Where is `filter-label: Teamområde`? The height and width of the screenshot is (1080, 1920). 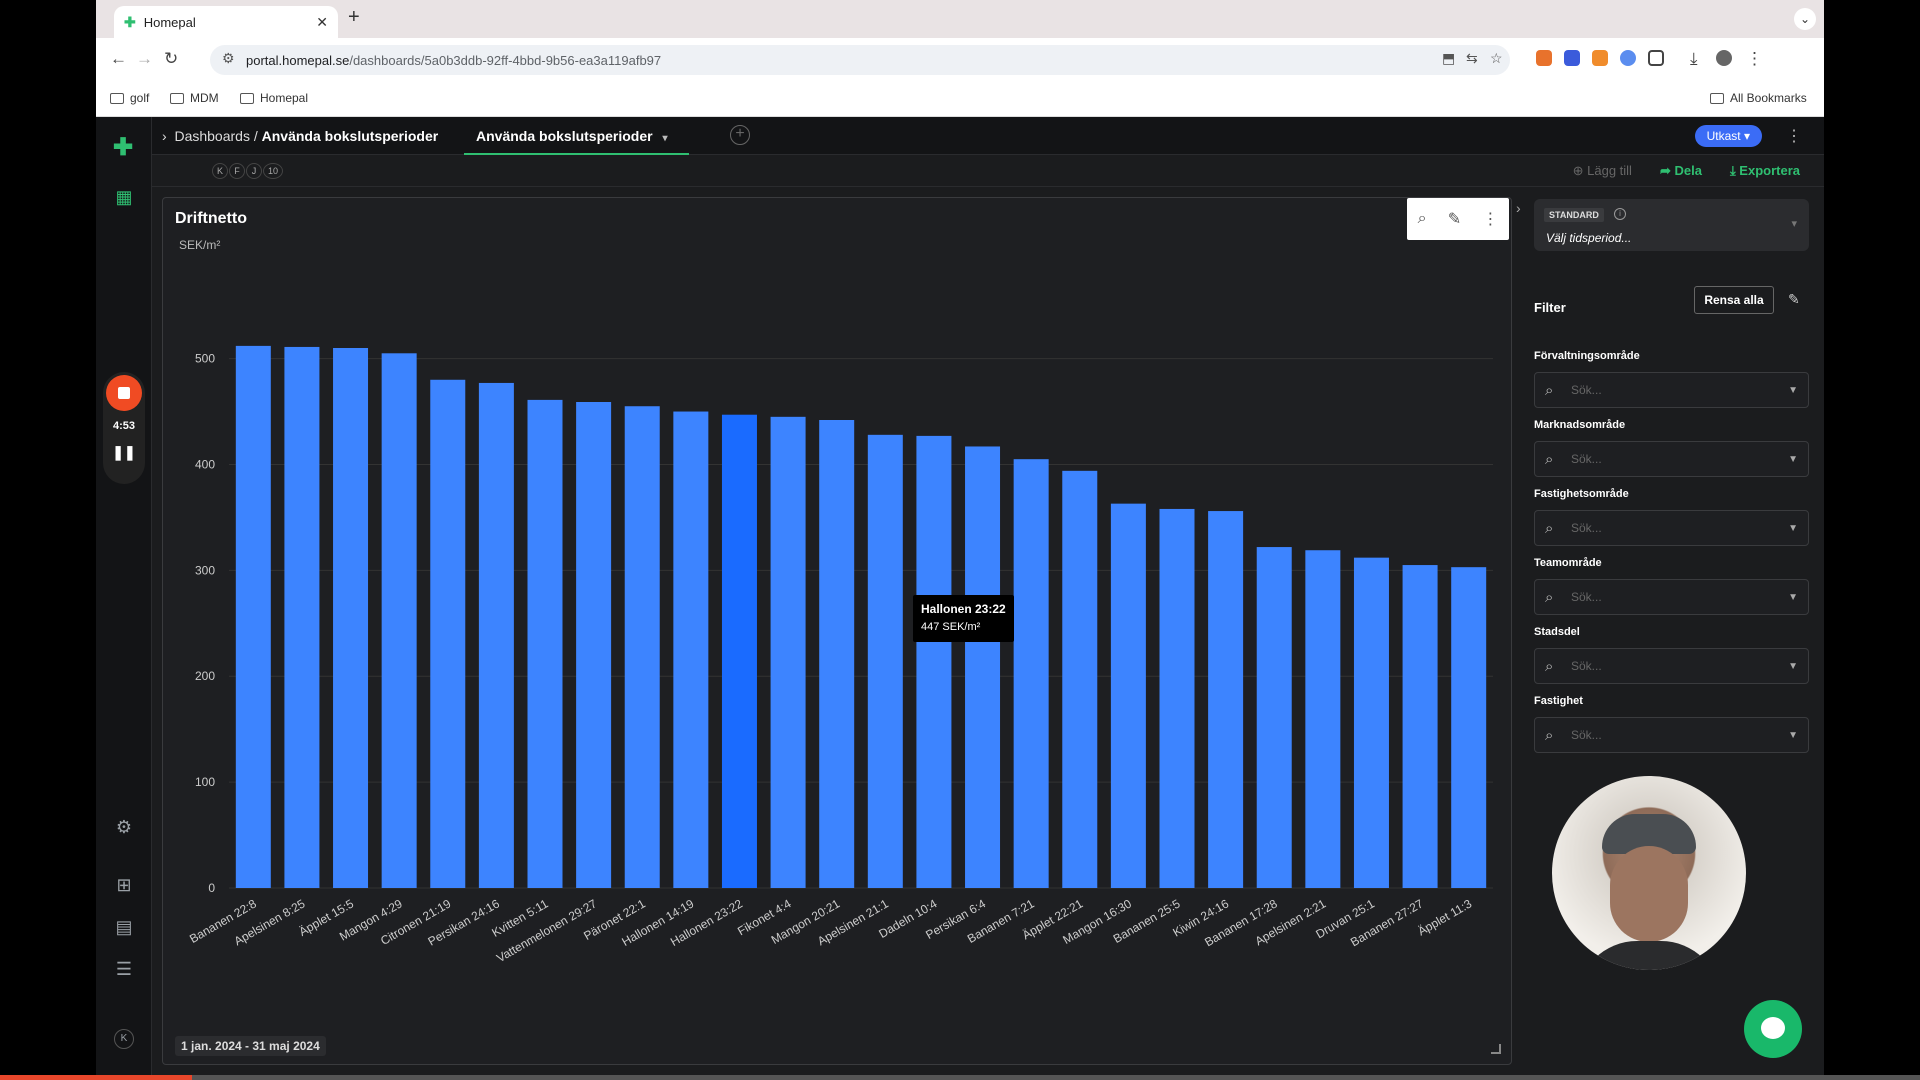
filter-label: Teamområde is located at coordinates (1568, 563).